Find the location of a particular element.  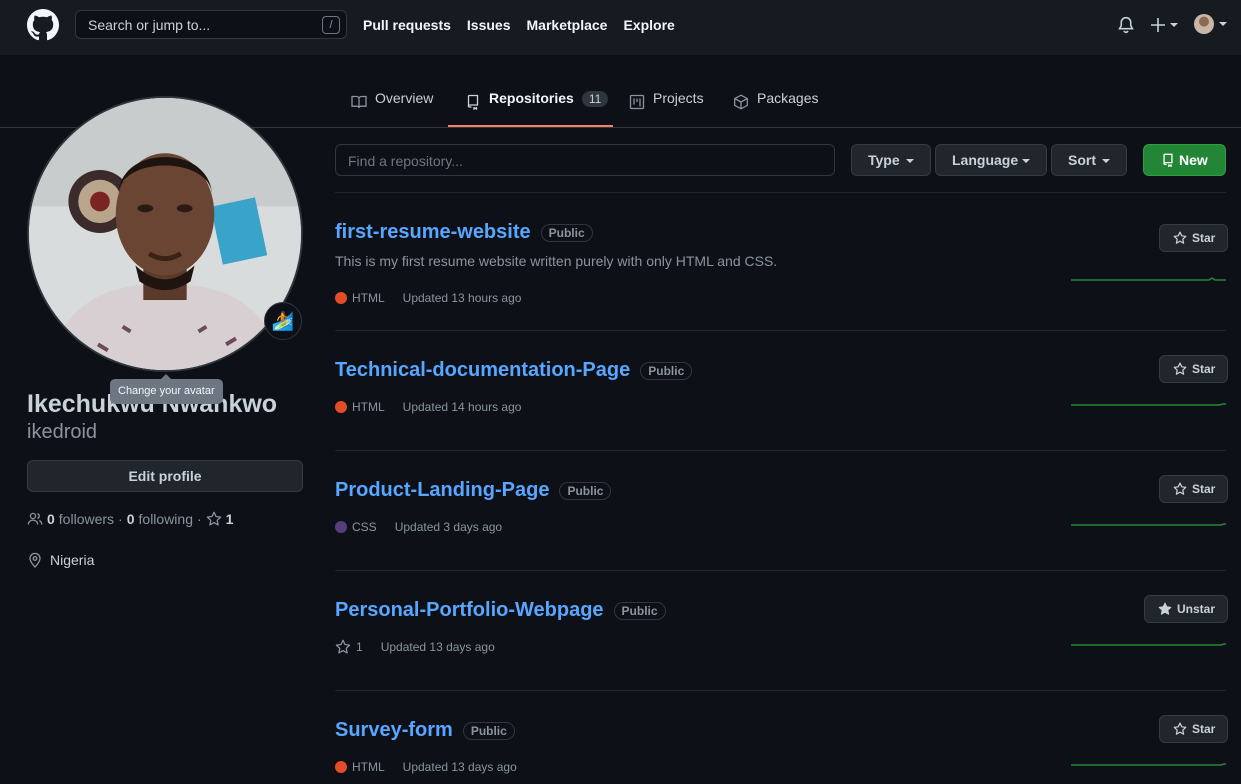

repositories-count-badge: 11 is located at coordinates (595, 99).